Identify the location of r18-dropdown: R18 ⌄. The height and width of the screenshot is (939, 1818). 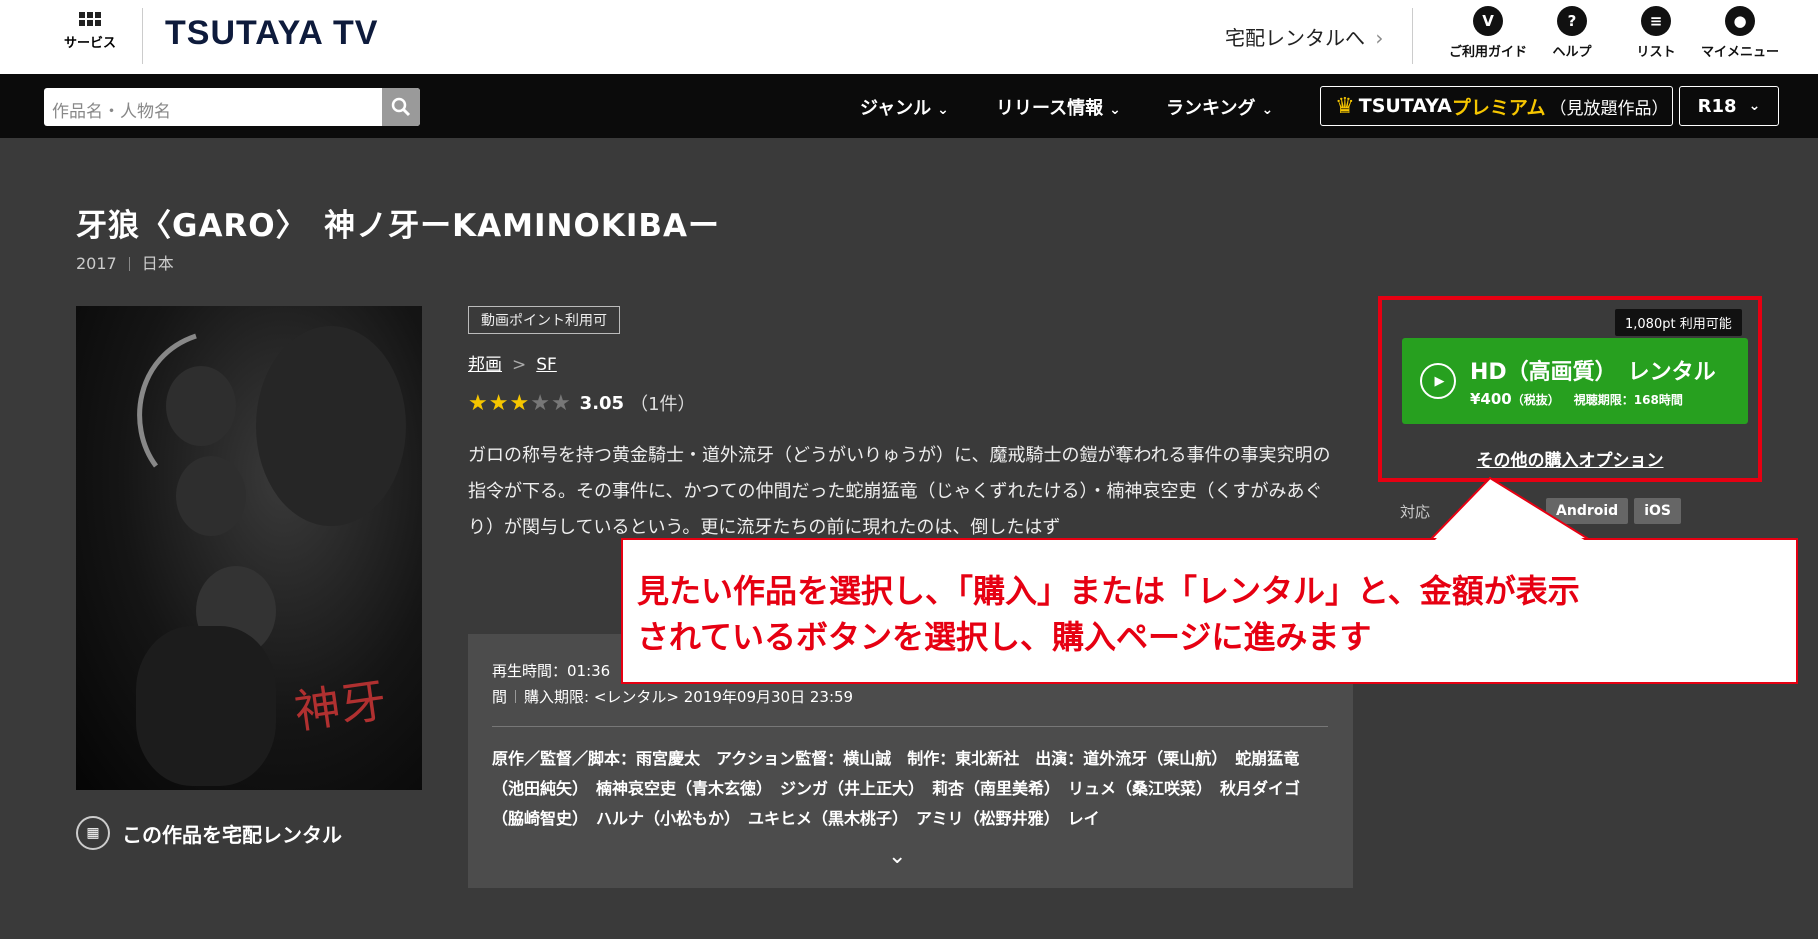
(1729, 106).